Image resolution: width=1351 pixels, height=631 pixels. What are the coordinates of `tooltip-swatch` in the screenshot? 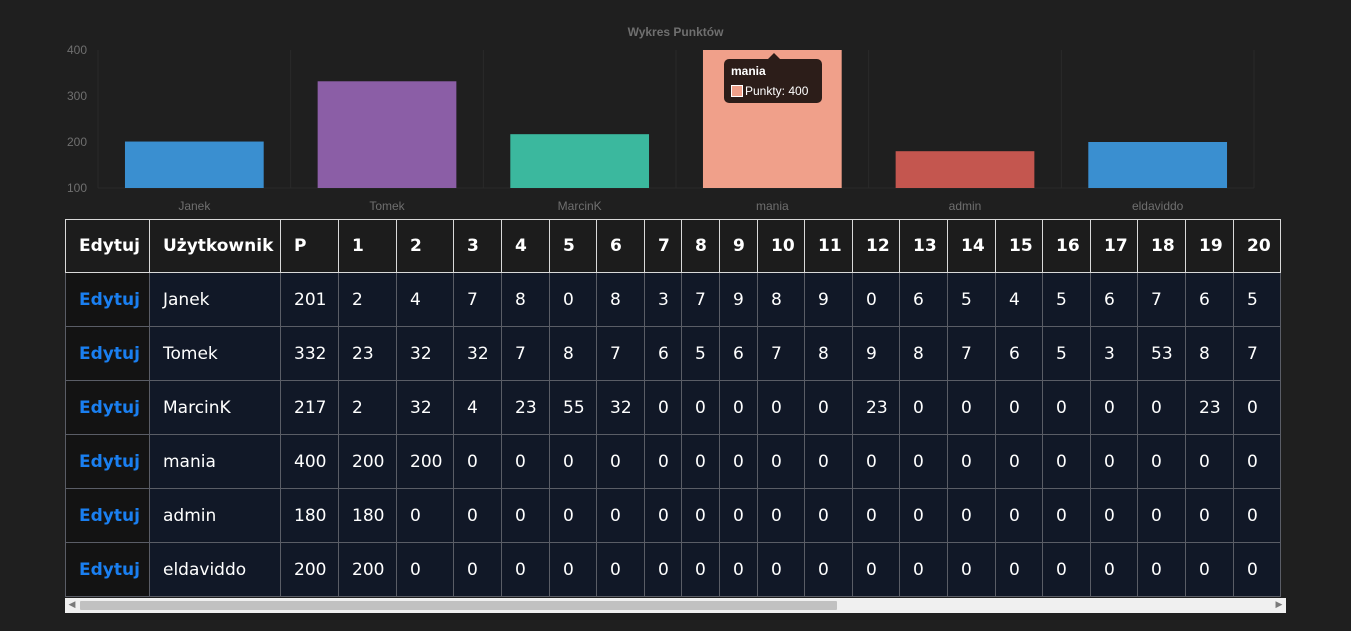 It's located at (737, 91).